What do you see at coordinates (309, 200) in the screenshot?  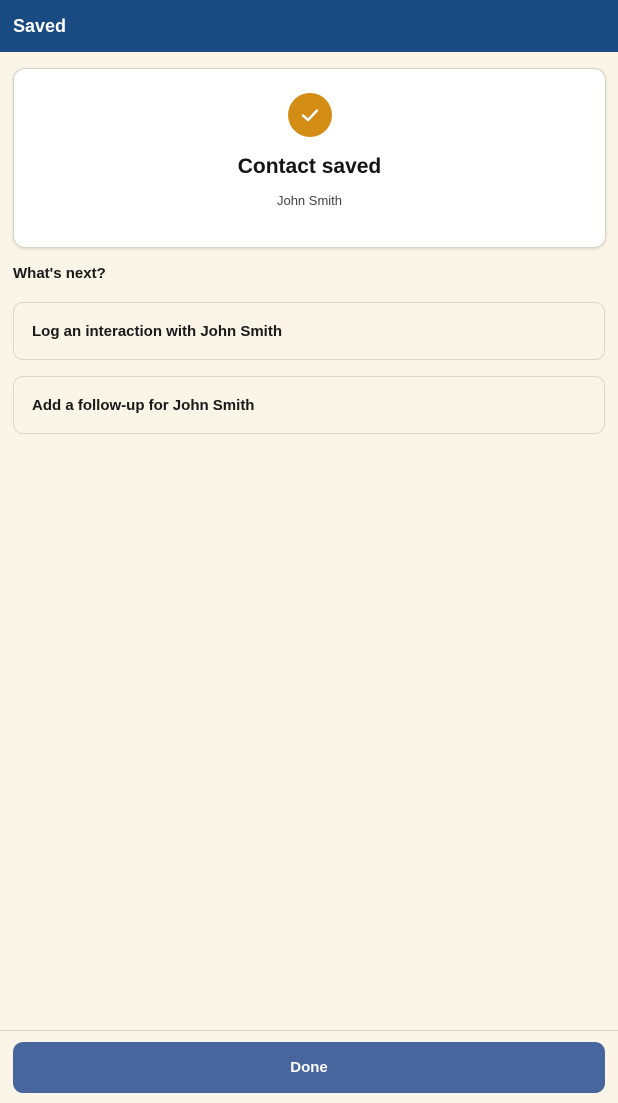 I see `contact-name: John Smith` at bounding box center [309, 200].